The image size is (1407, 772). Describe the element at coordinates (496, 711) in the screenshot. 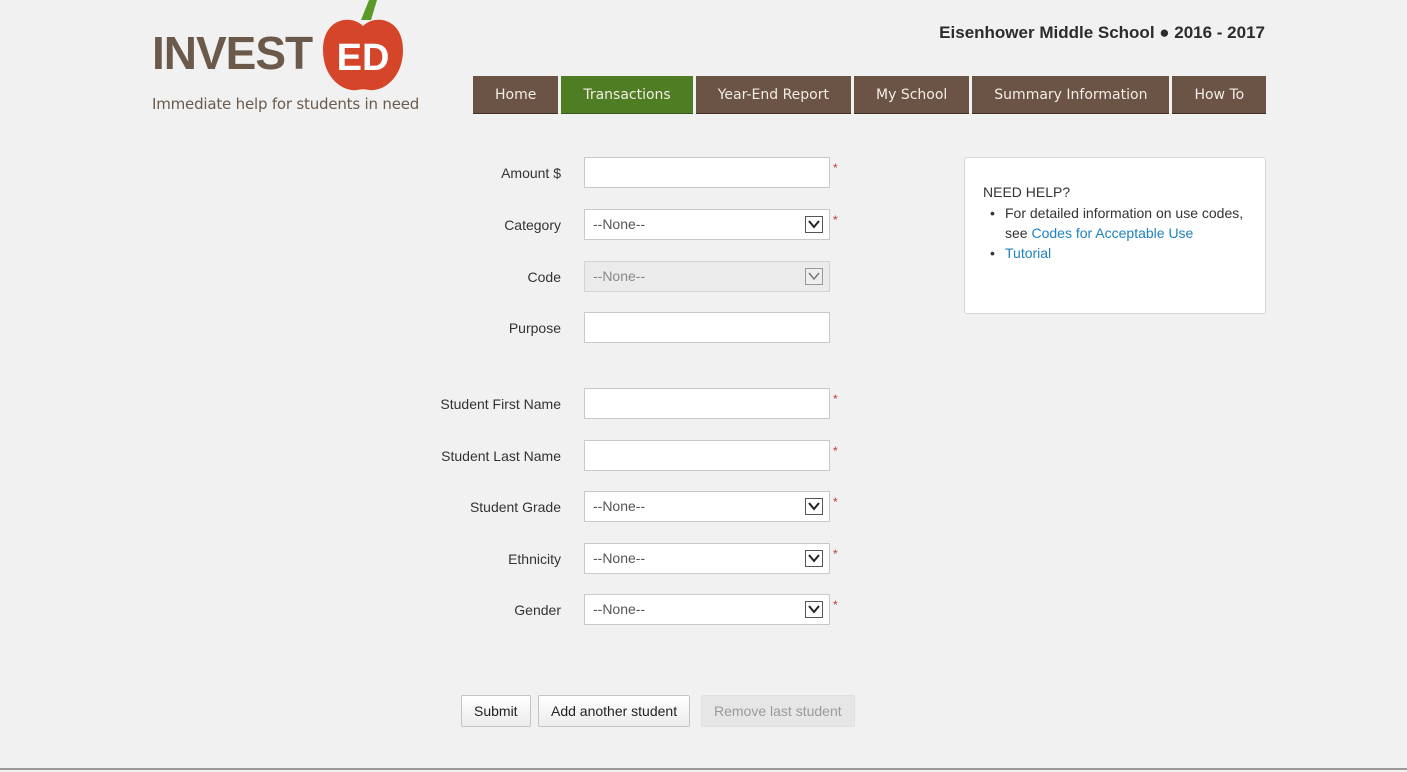

I see `submit-button: Submit` at that location.